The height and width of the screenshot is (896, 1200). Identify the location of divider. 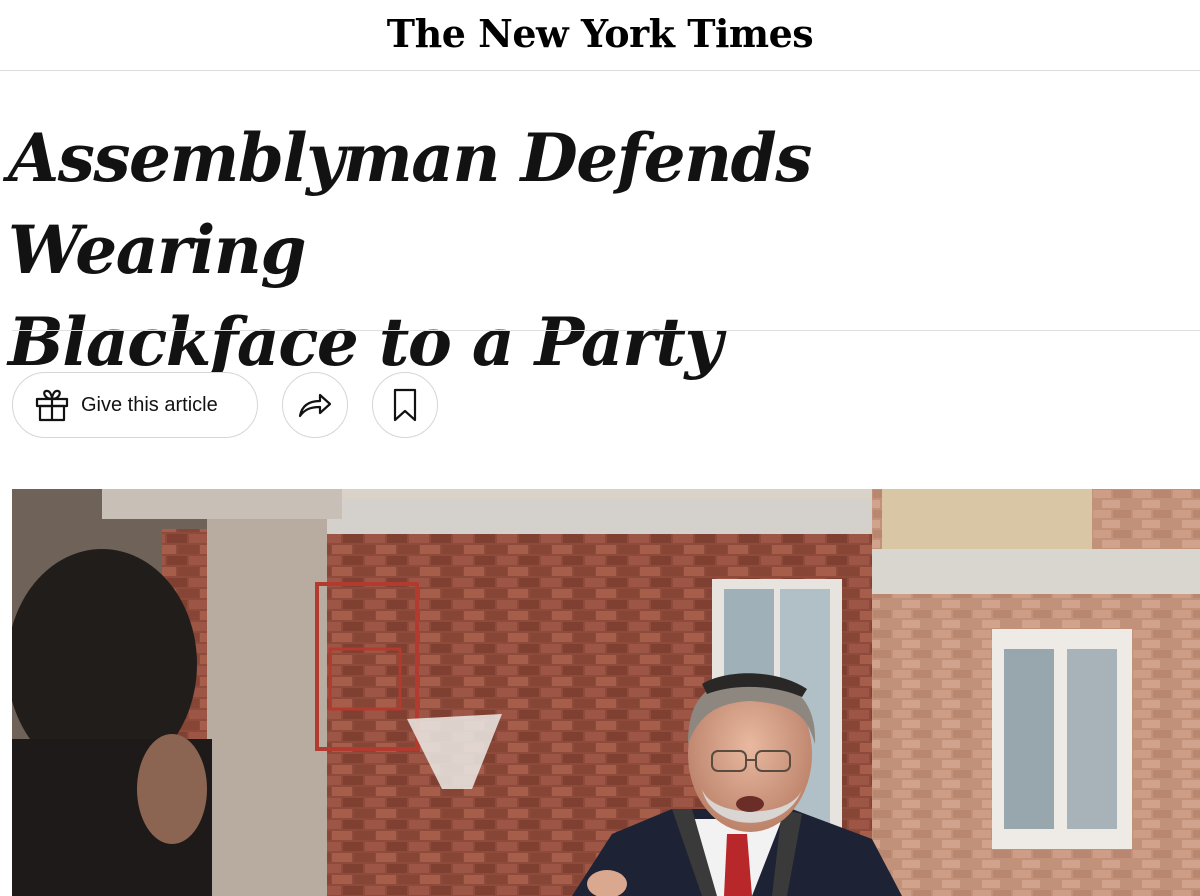
(606, 330).